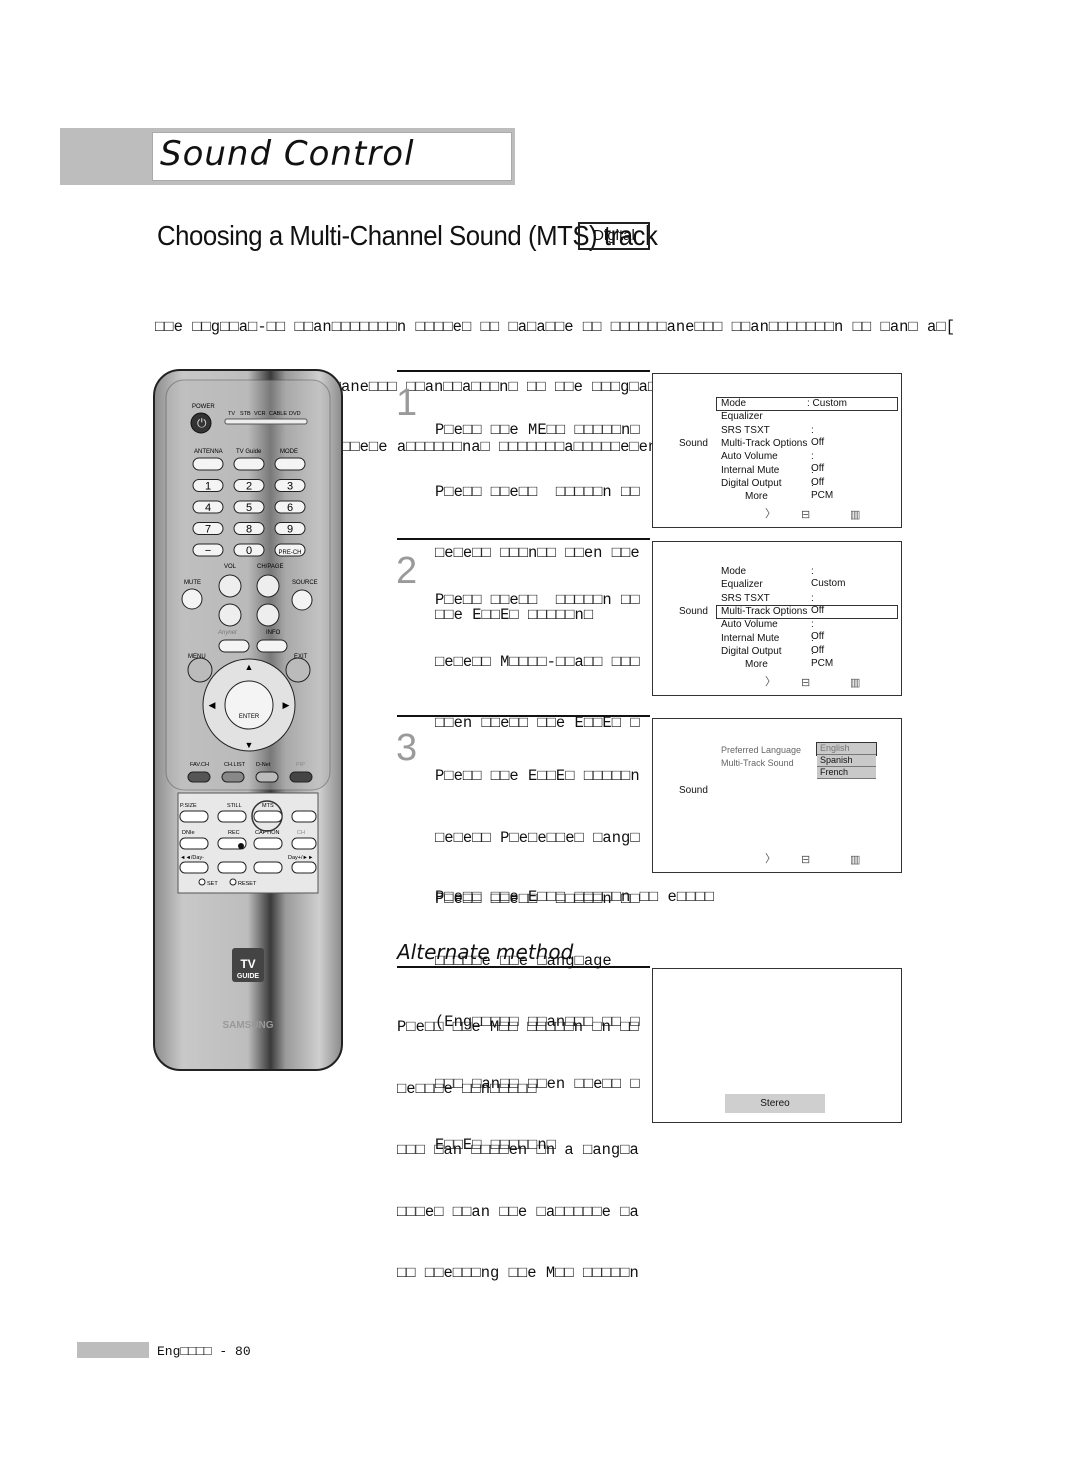  What do you see at coordinates (305, 583) in the screenshot?
I see `source-label: SOURCE` at bounding box center [305, 583].